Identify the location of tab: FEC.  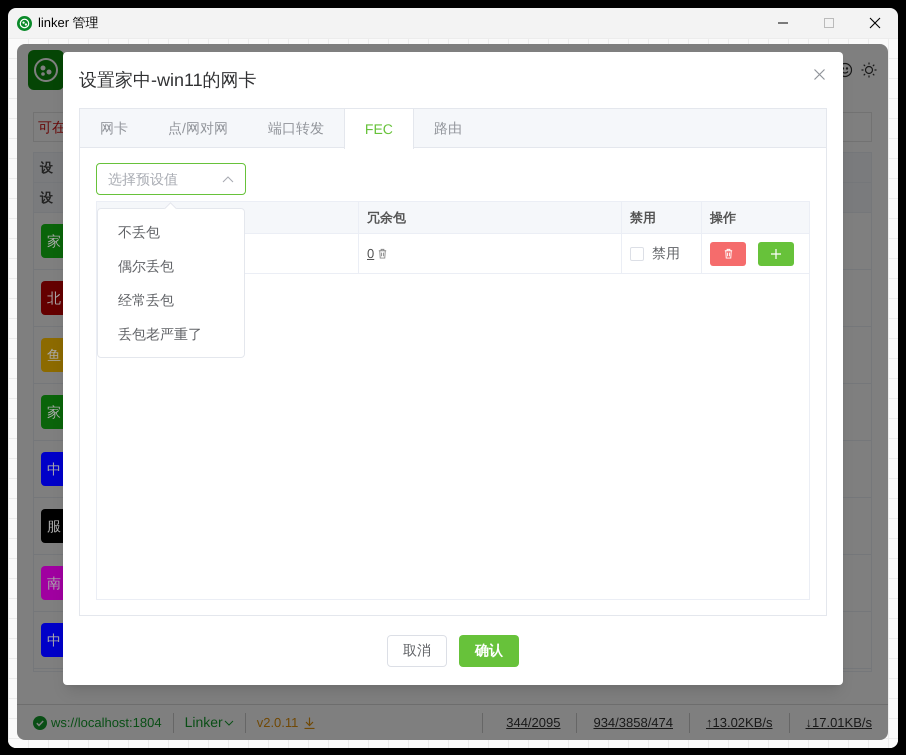
(379, 129).